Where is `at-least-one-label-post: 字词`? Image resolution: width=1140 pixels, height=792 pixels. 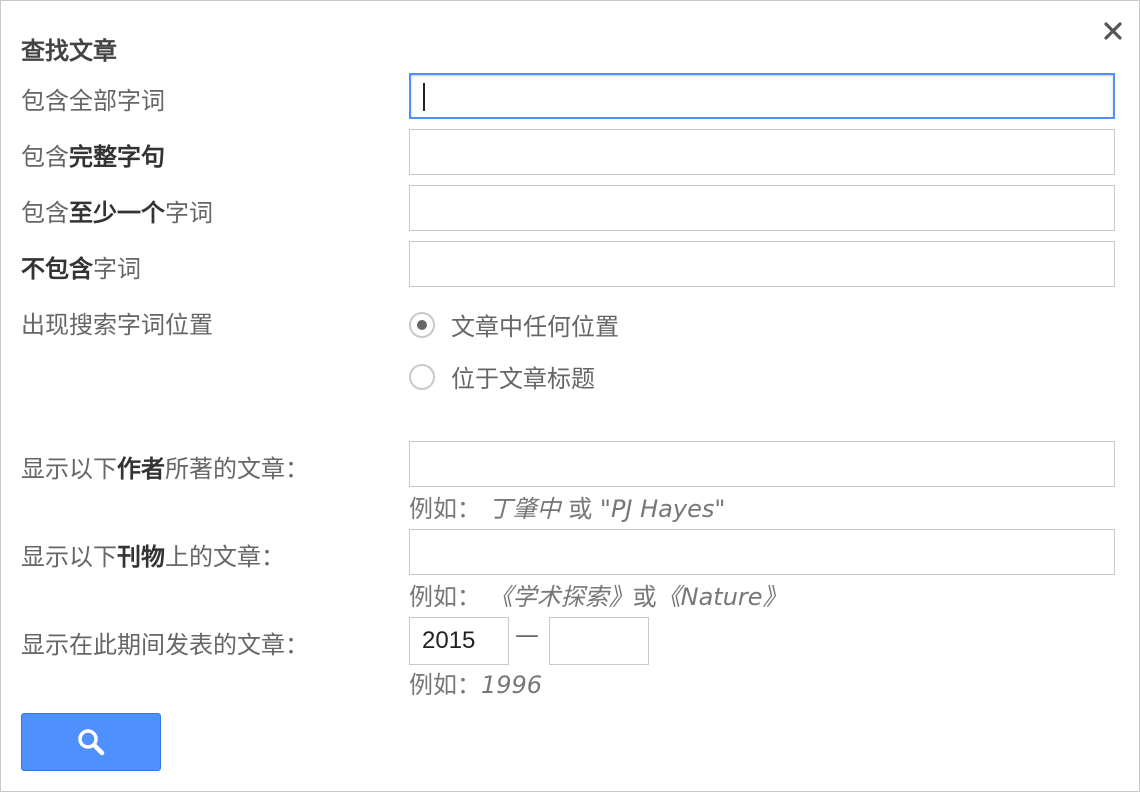 at-least-one-label-post: 字词 is located at coordinates (189, 213).